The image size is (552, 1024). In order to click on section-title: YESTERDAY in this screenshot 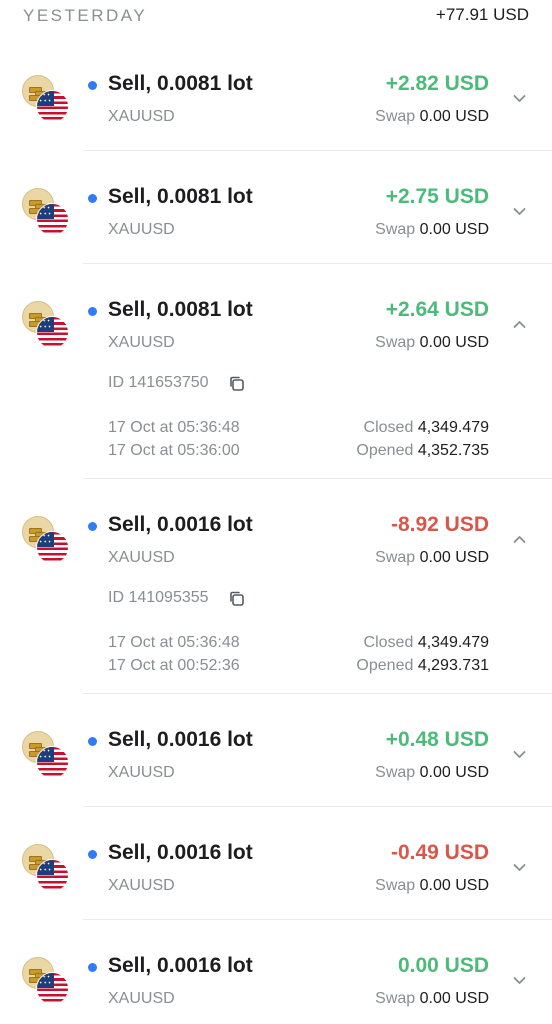, I will do `click(85, 15)`.